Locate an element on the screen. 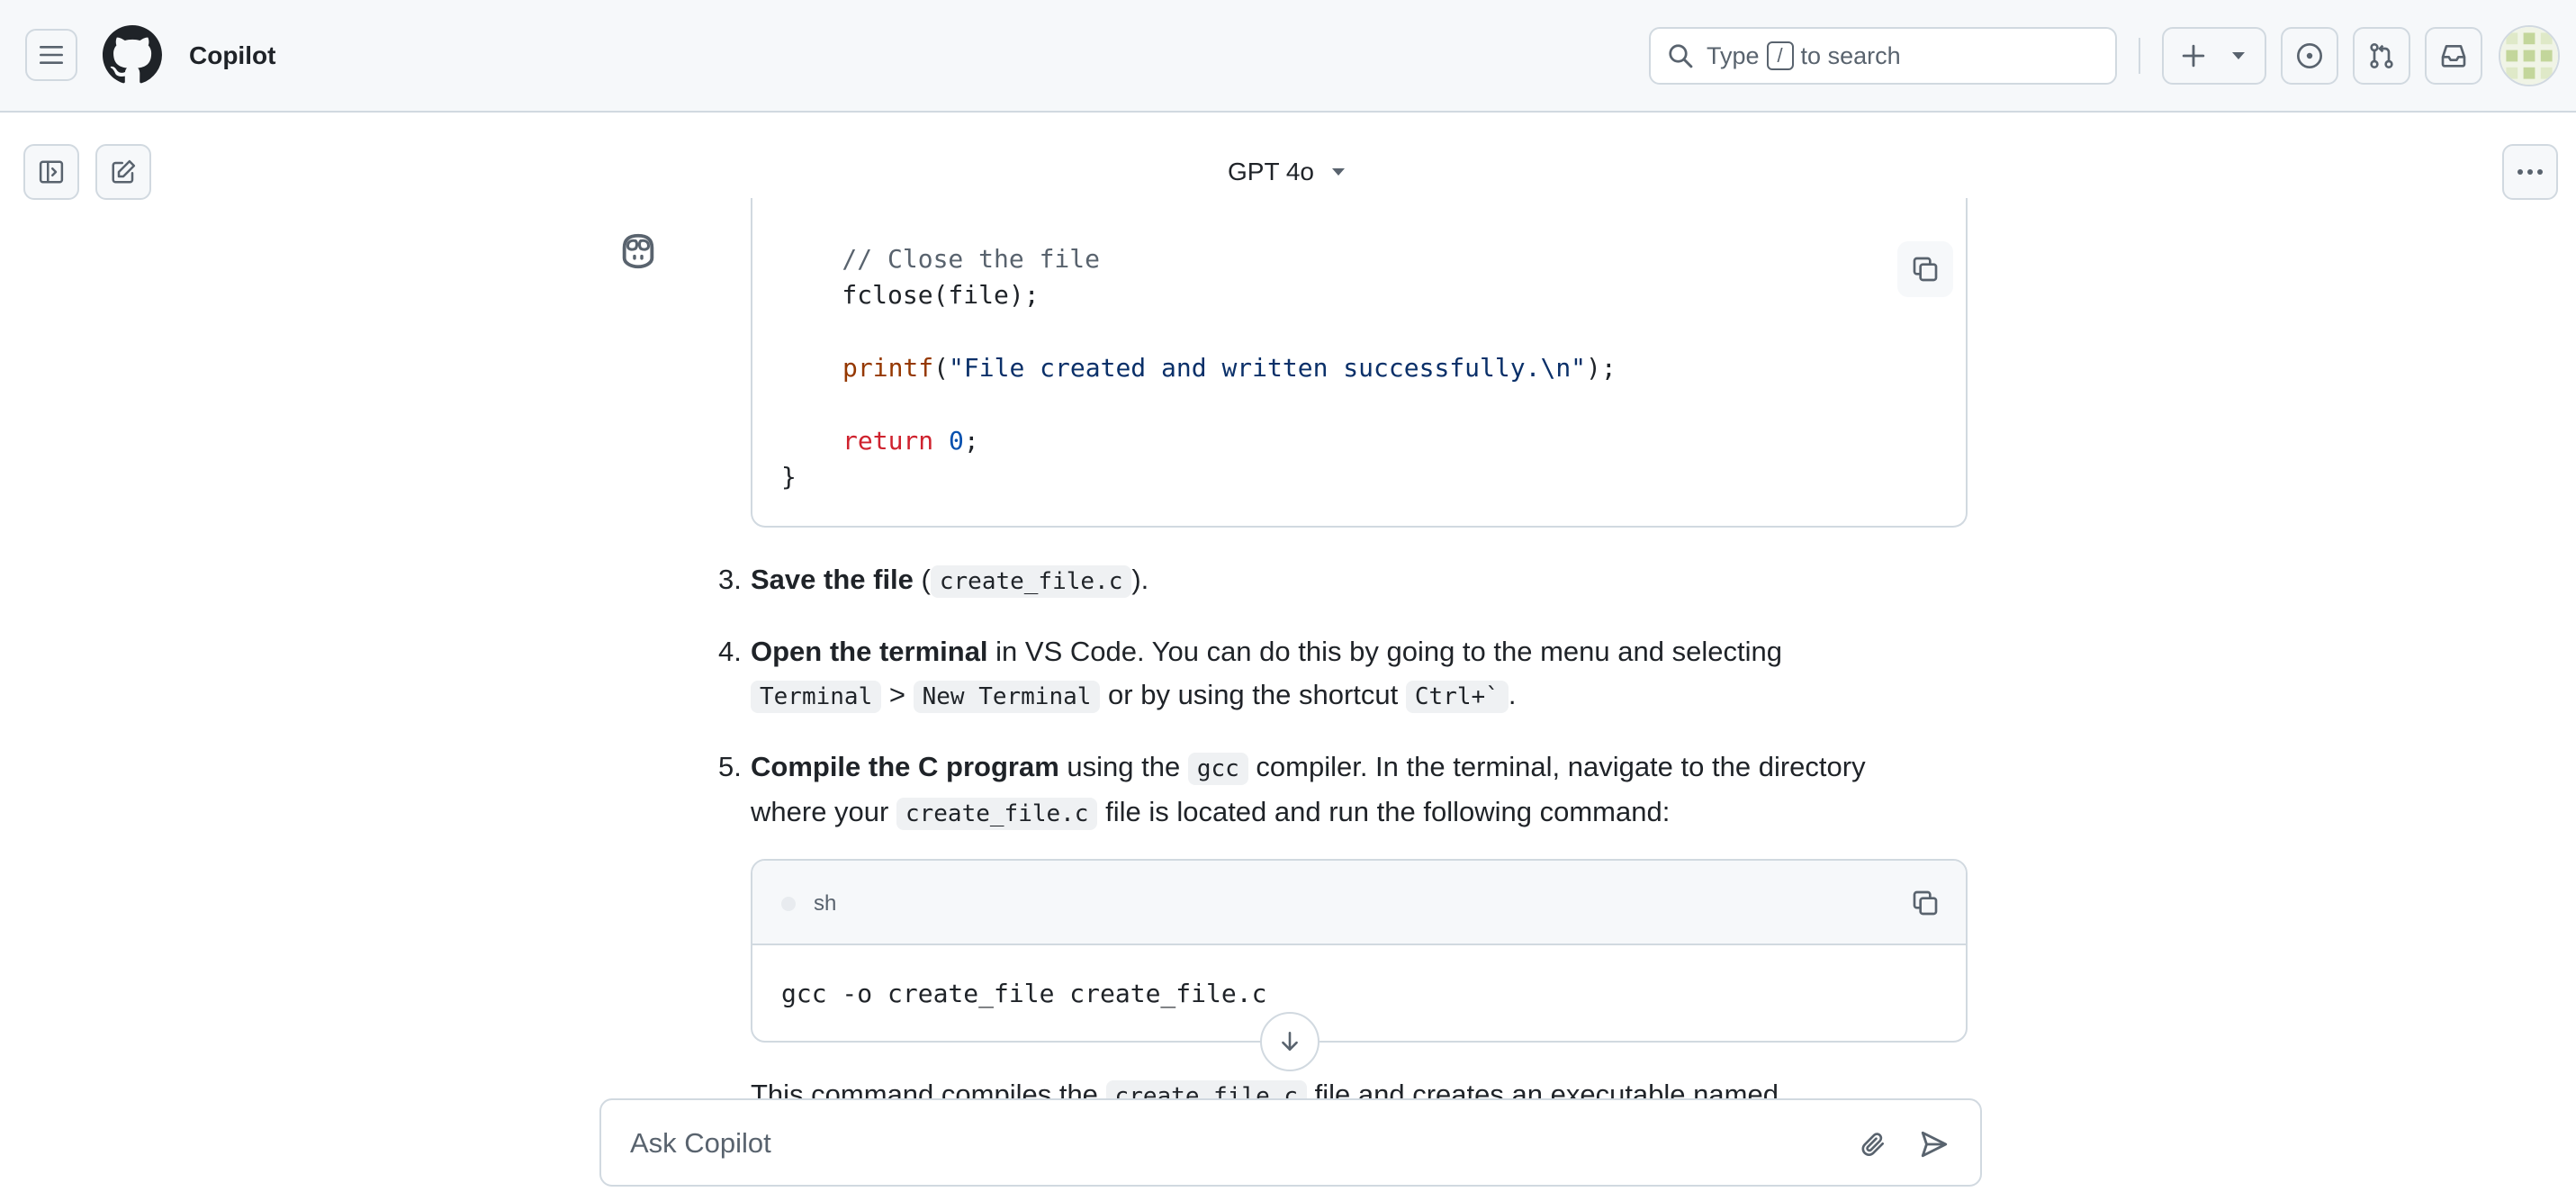  search-suffix: to search is located at coordinates (1850, 55).